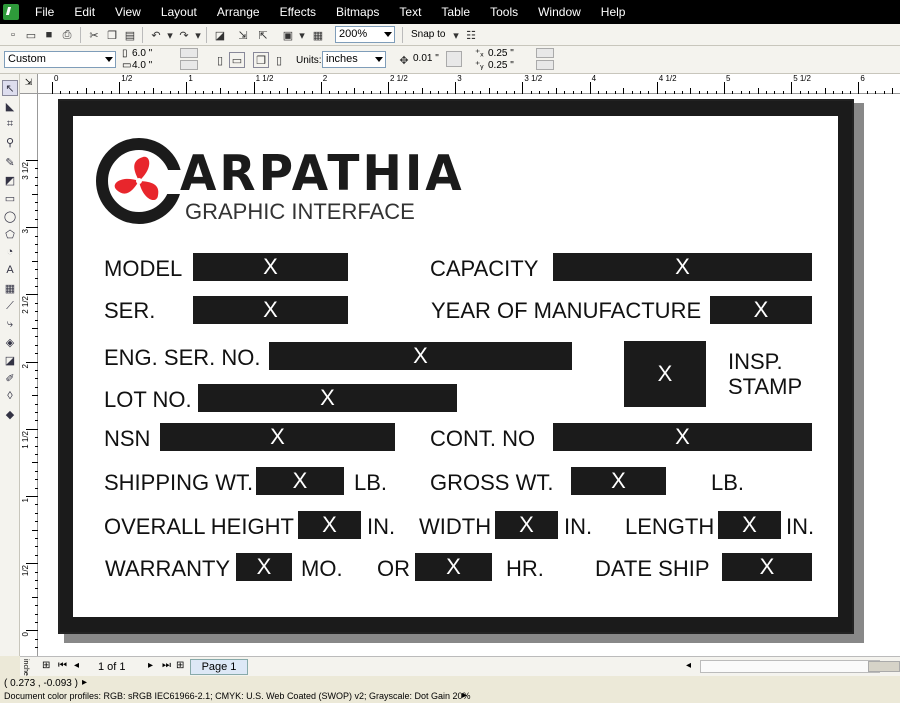 This screenshot has width=900, height=703. I want to click on freehand-tool-icon: ✎, so click(10, 162).